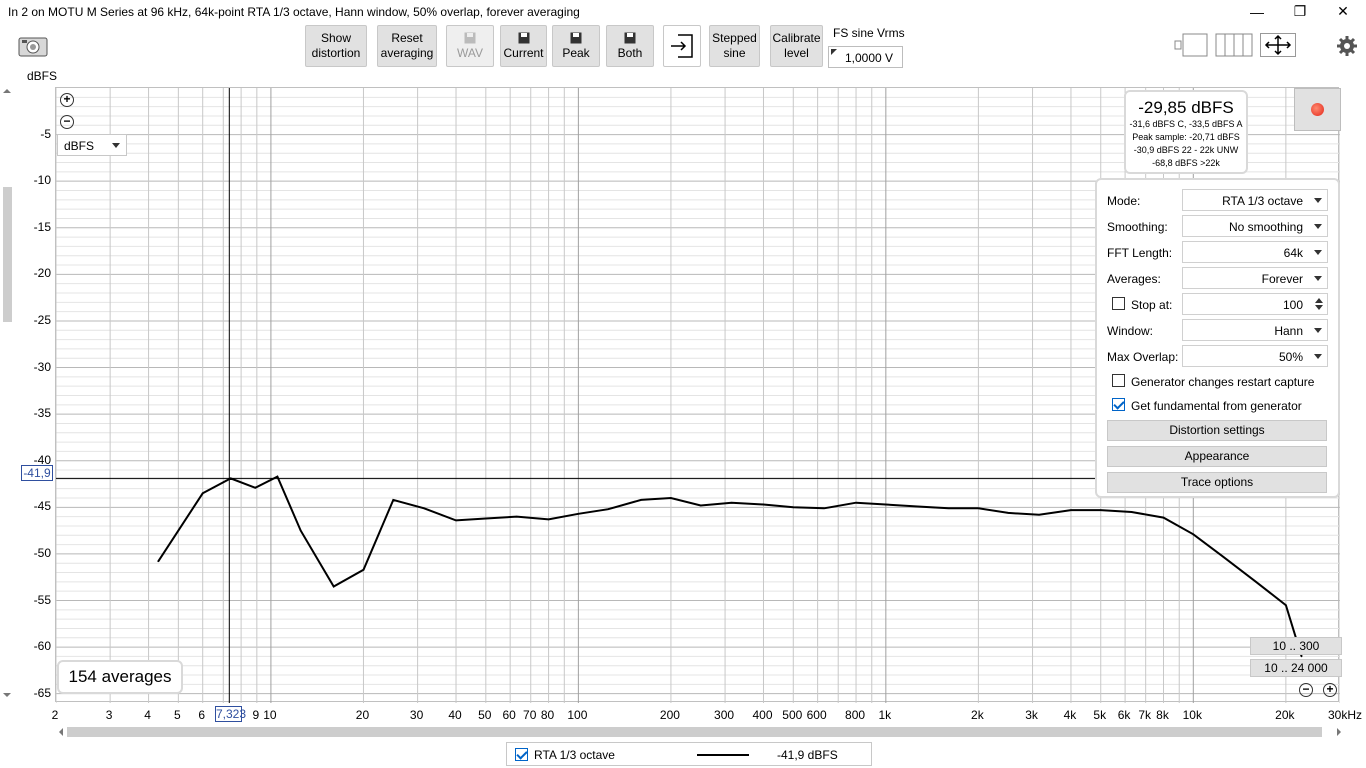 The width and height of the screenshot is (1366, 768). What do you see at coordinates (42, 319) in the screenshot?
I see `y-tick-label: -25` at bounding box center [42, 319].